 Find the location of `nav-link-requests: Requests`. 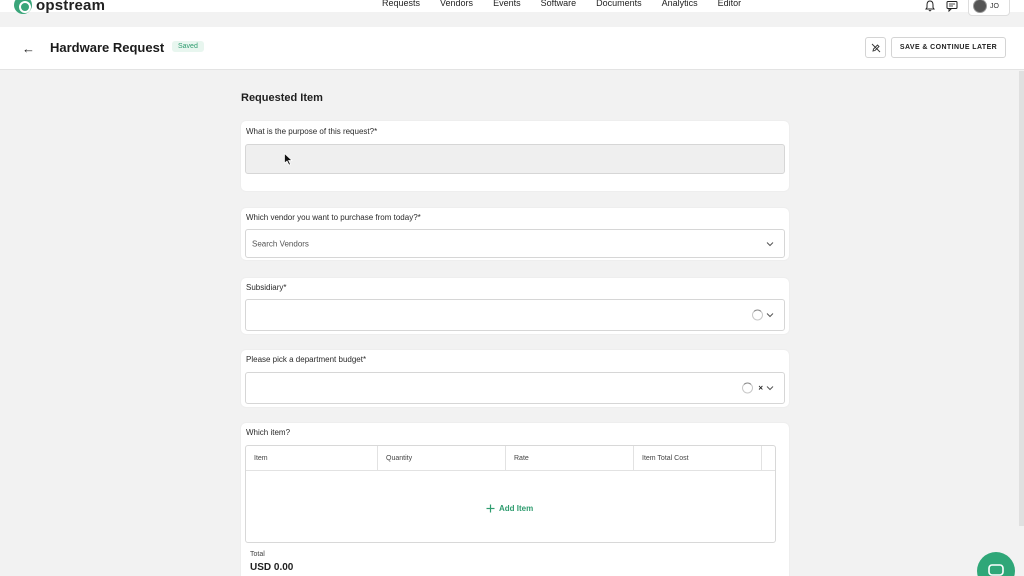

nav-link-requests: Requests is located at coordinates (401, 4).